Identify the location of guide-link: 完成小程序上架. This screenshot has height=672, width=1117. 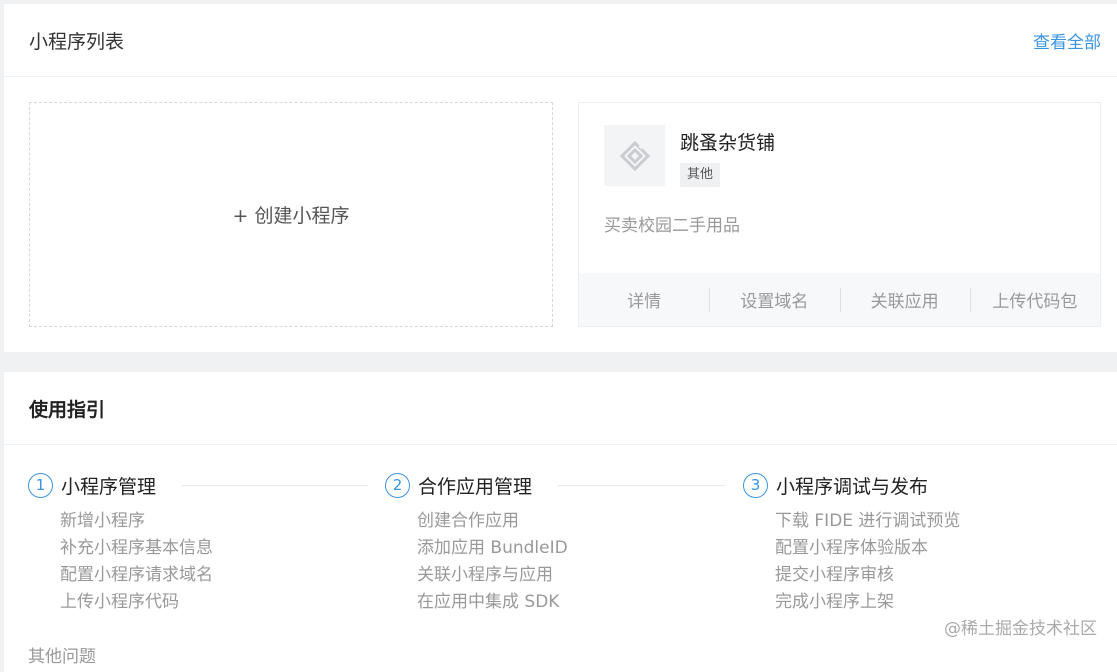
(929, 602).